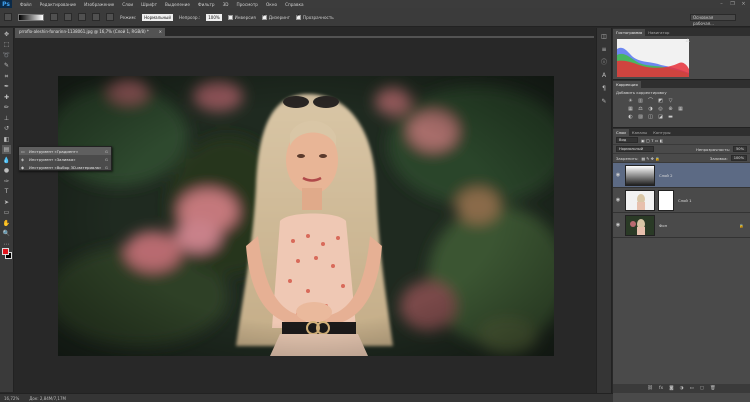  Describe the element at coordinates (666, 175) in the screenshot. I see `layer-name: Слой 2` at that location.